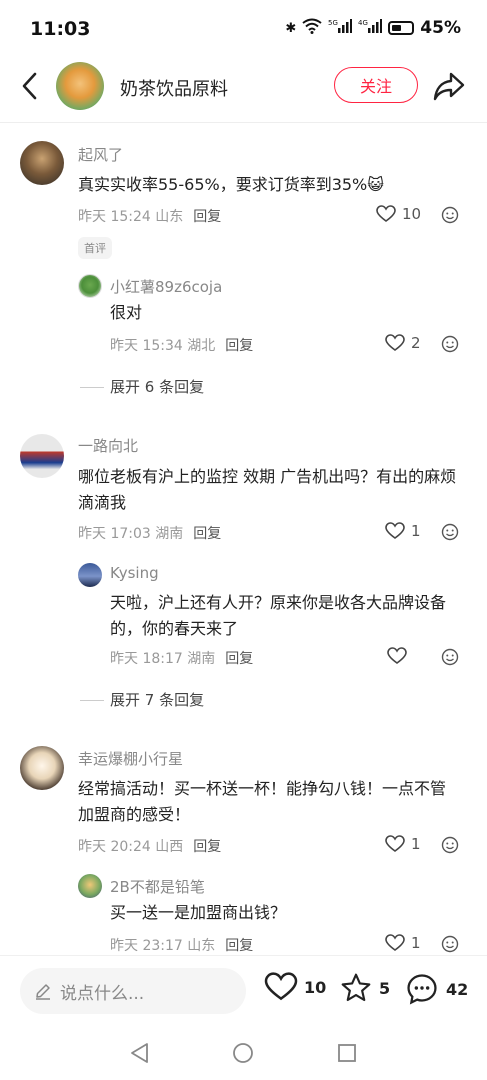 This screenshot has height=1080, width=487. I want to click on reply-username: Kysing, so click(134, 573).